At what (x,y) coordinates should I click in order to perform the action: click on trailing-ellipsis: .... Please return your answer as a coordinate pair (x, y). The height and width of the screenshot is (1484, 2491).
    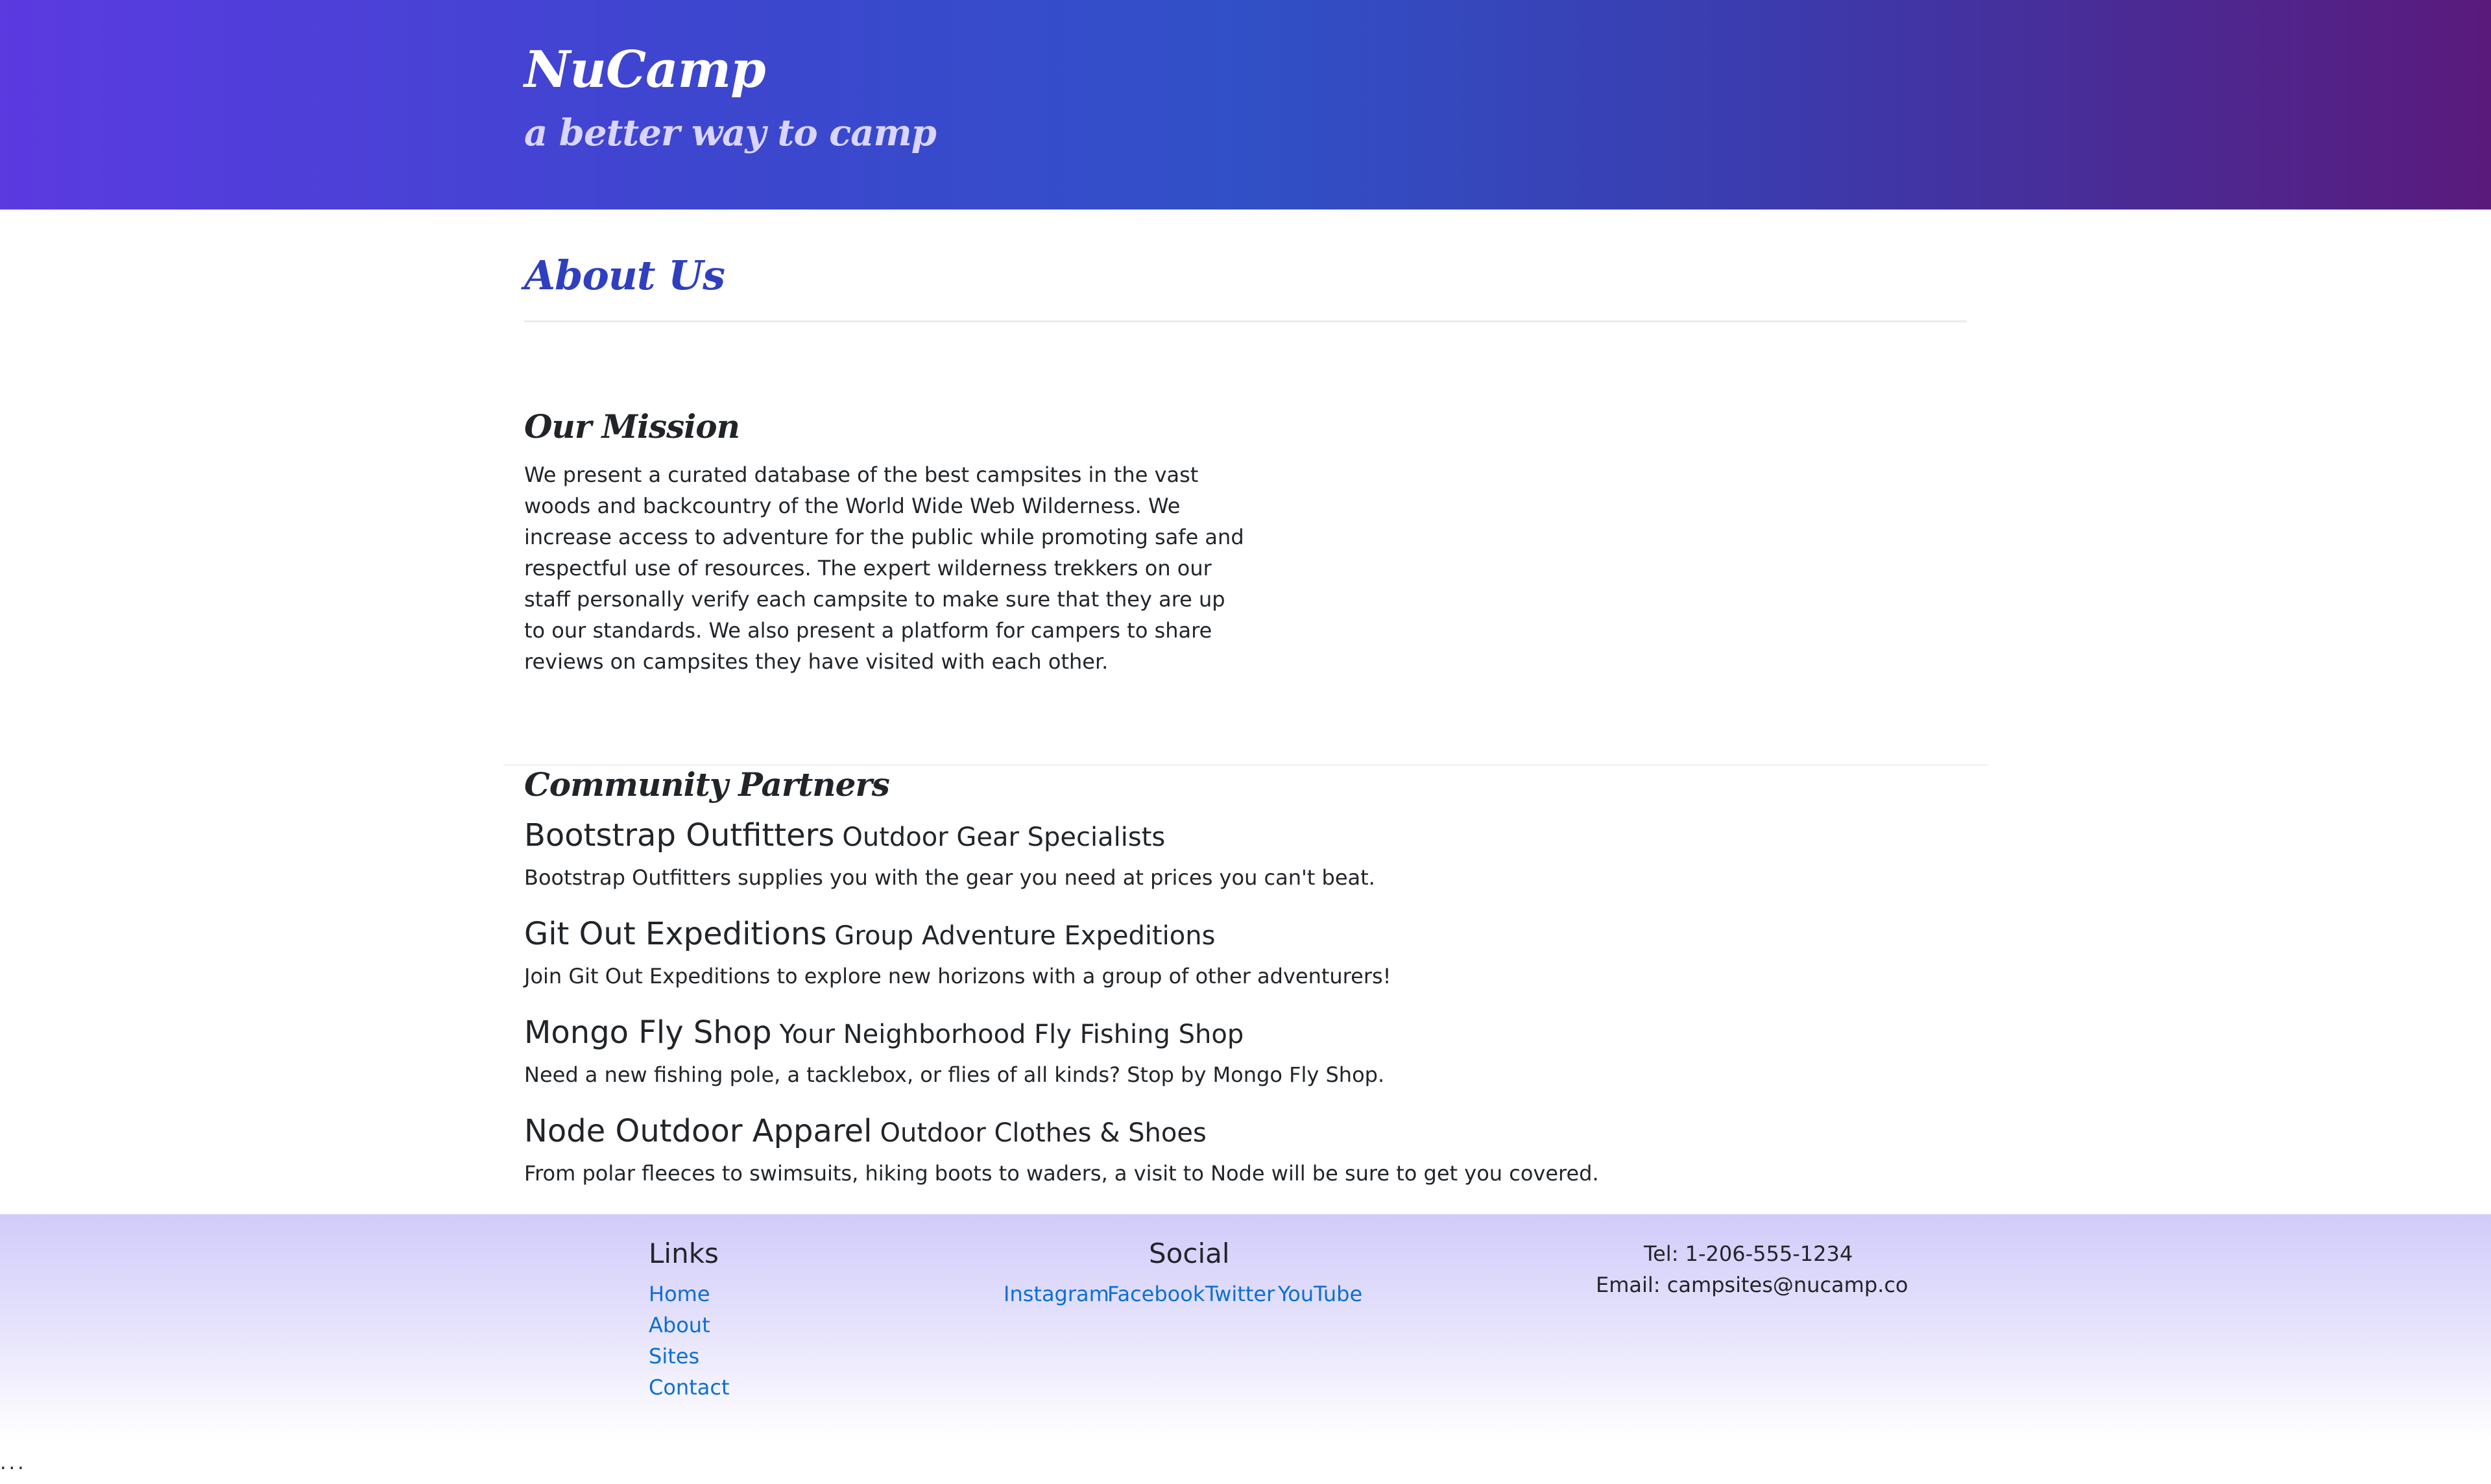
    Looking at the image, I should click on (13, 1463).